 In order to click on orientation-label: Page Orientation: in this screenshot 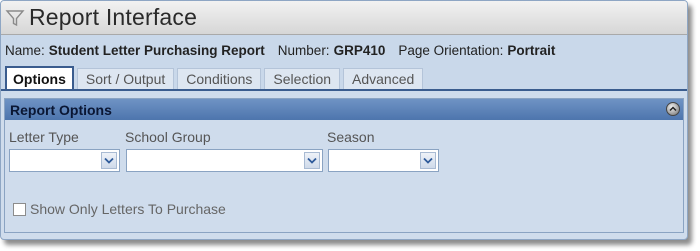, I will do `click(451, 50)`.